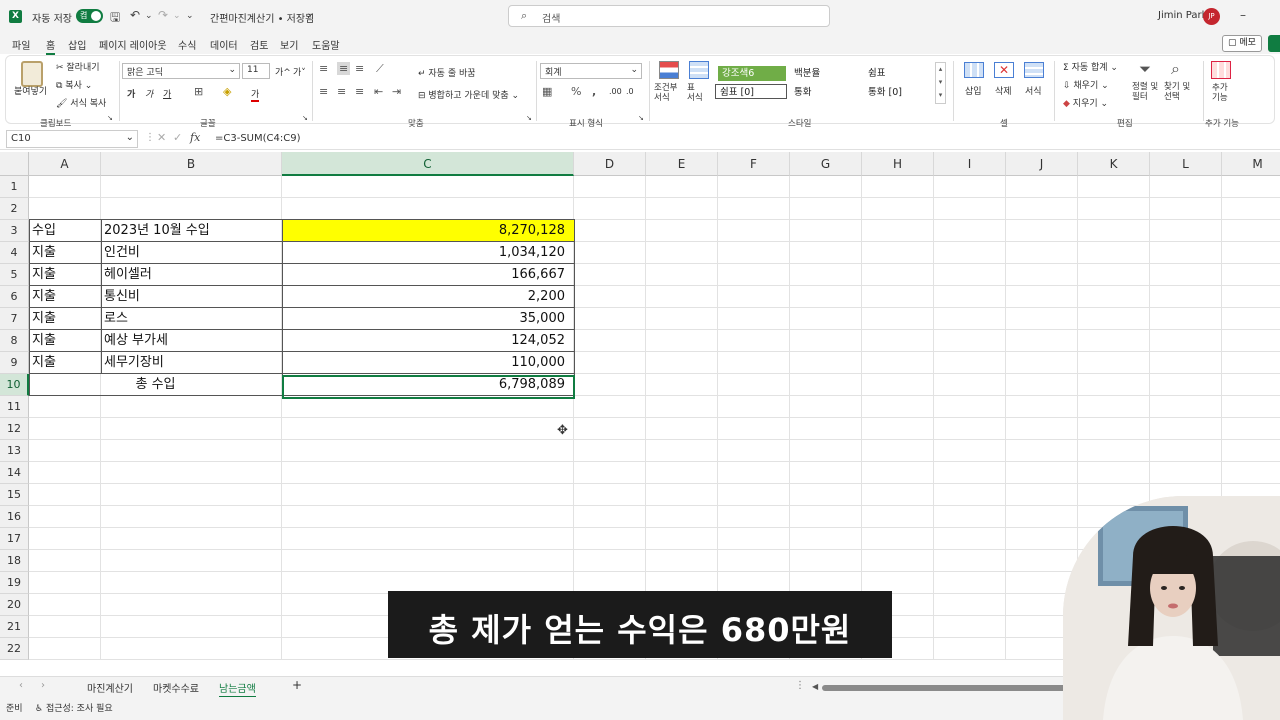  Describe the element at coordinates (1243, 15) in the screenshot. I see `minimize-button: –` at that location.